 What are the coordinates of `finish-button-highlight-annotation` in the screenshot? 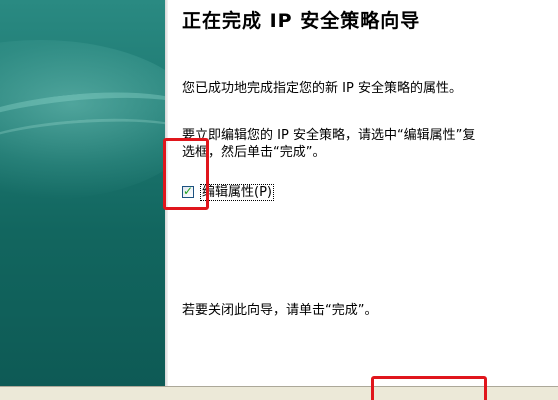 It's located at (429, 388).